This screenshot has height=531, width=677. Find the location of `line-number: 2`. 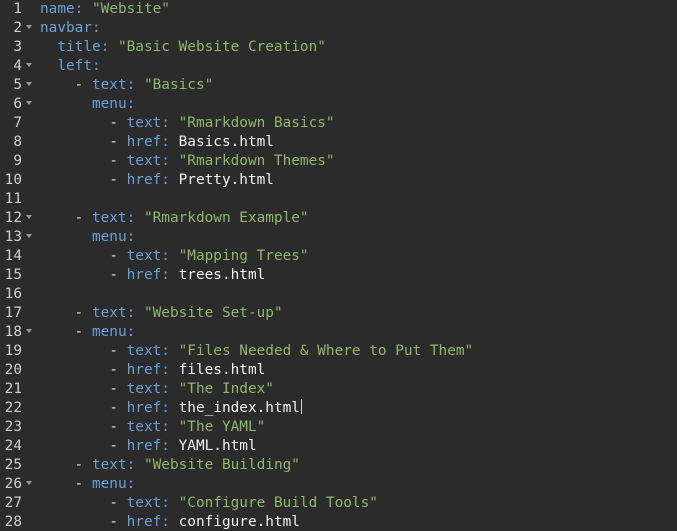

line-number: 2 is located at coordinates (17, 28).